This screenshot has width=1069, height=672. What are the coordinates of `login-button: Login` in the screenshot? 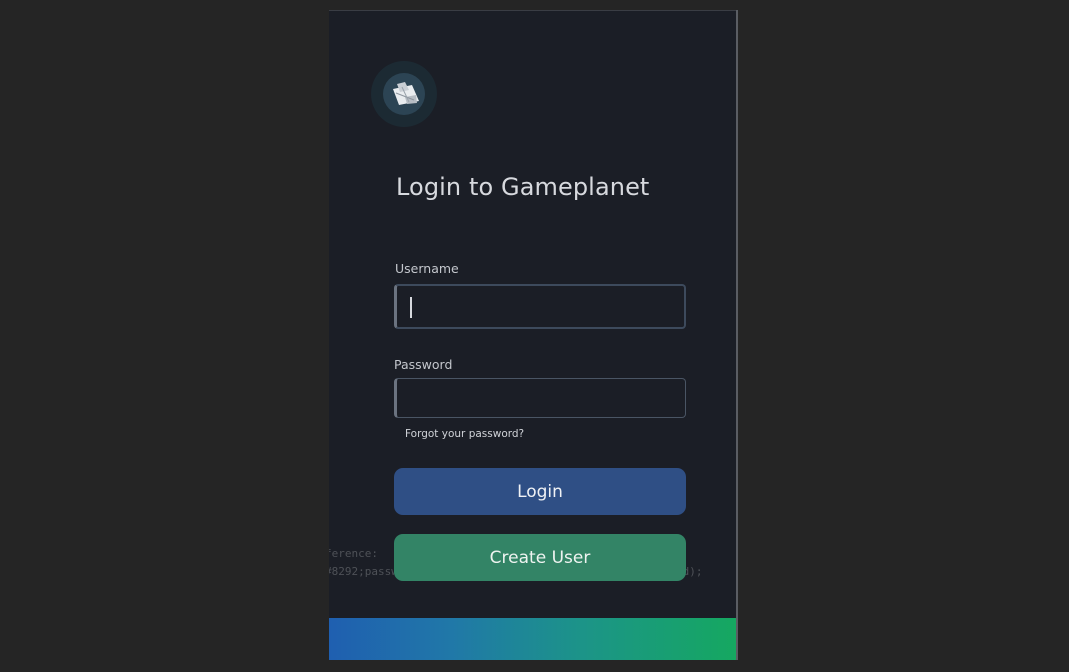 It's located at (540, 491).